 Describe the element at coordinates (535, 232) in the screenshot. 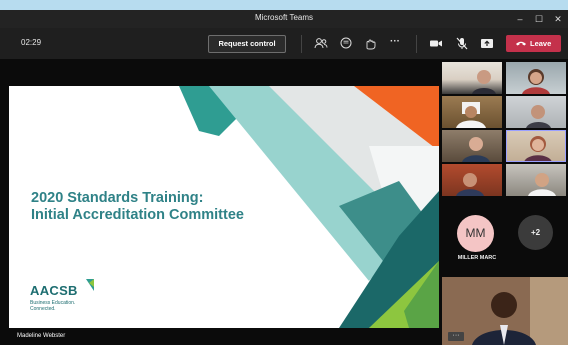

I see `more-participants-button: +2` at that location.